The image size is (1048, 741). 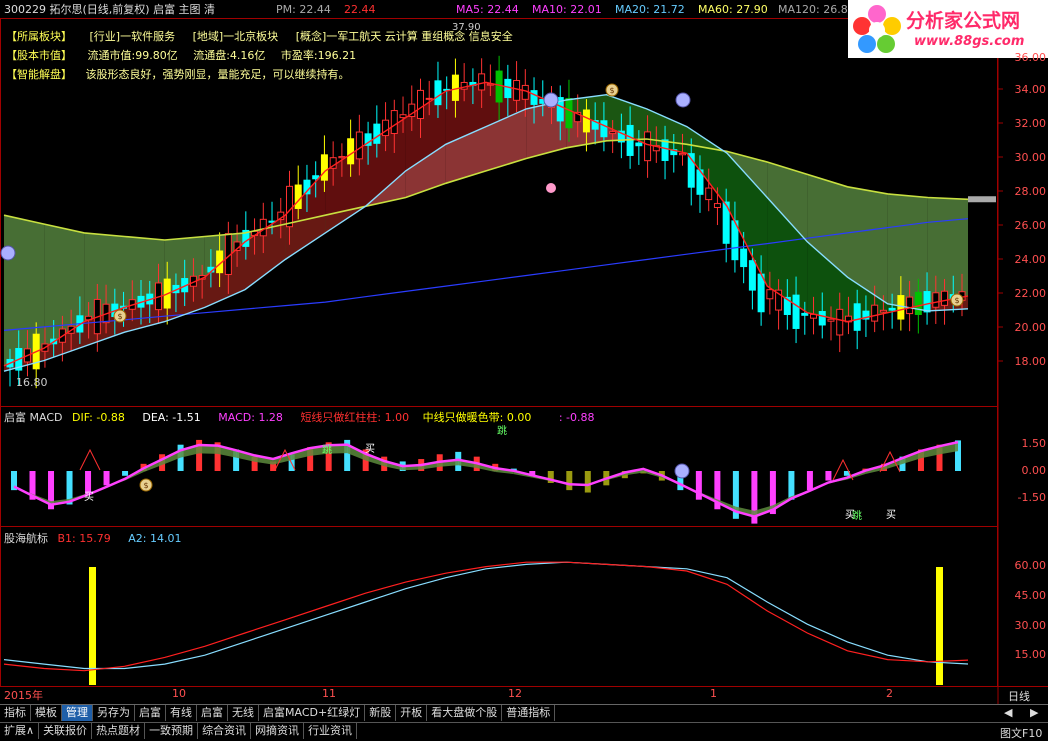 What do you see at coordinates (576, 417) in the screenshot?
I see `macd-extra: : -0.88` at bounding box center [576, 417].